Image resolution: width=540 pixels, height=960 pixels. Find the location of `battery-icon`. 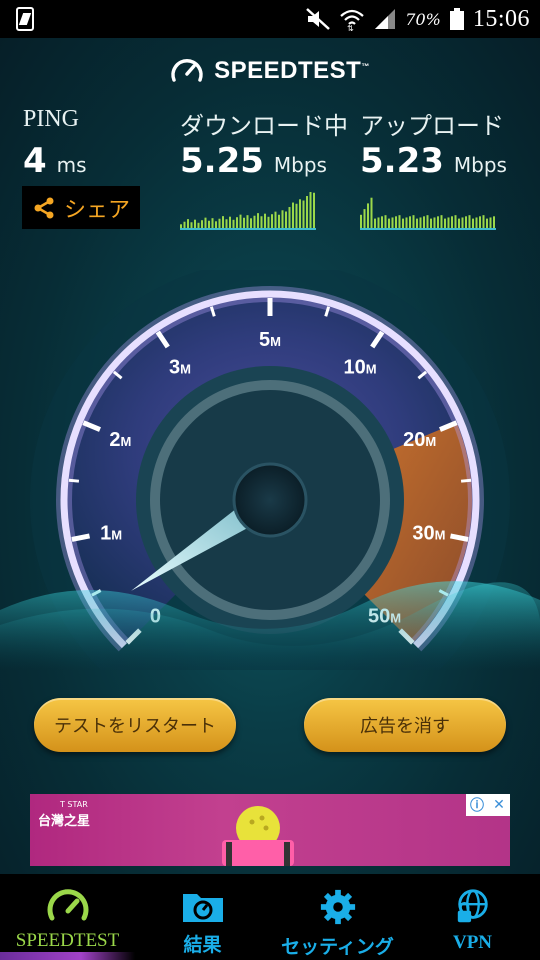

battery-icon is located at coordinates (456, 19).